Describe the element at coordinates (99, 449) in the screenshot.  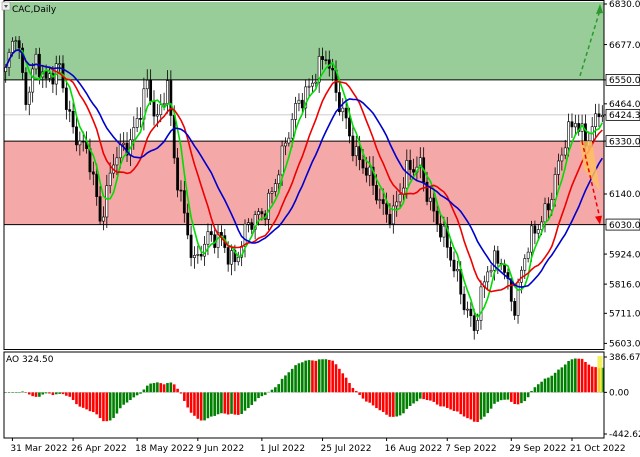
I see `time-tick-label: 26 Apr 2022` at that location.